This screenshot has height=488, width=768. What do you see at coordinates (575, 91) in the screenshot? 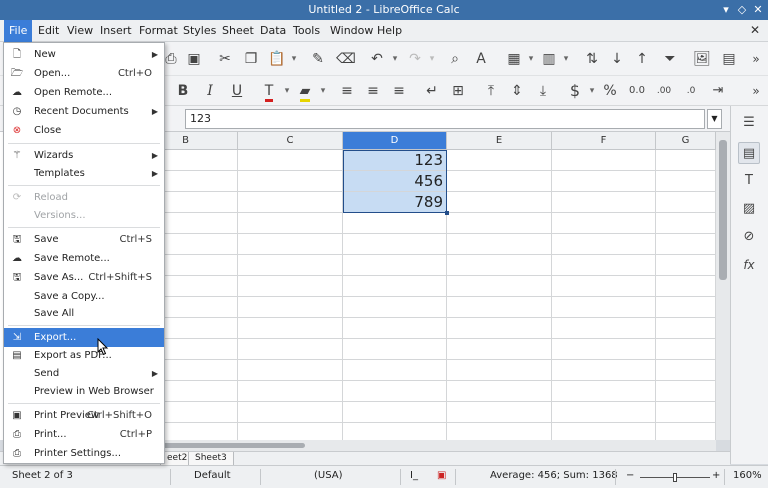
I see `currency-format-icon: $` at bounding box center [575, 91].